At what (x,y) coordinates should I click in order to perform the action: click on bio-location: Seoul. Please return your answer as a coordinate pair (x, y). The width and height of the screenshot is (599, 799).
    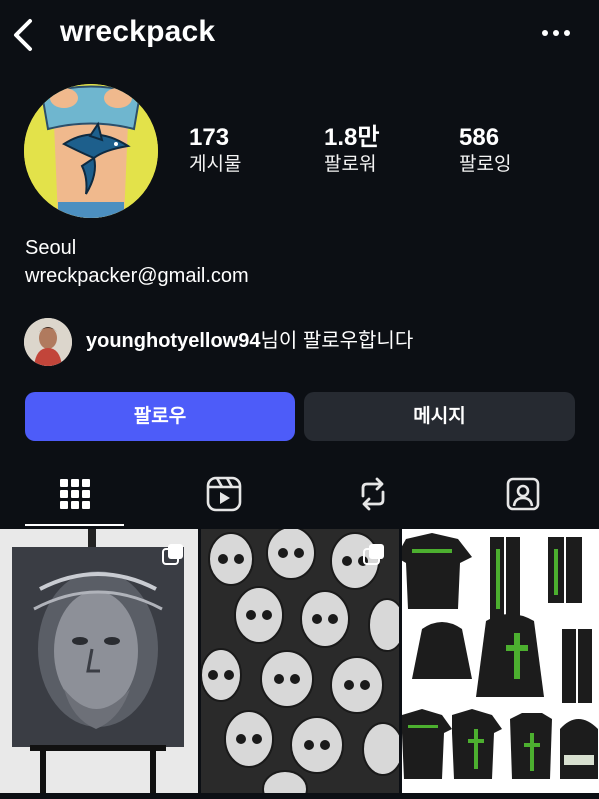
    Looking at the image, I should click on (51, 248).